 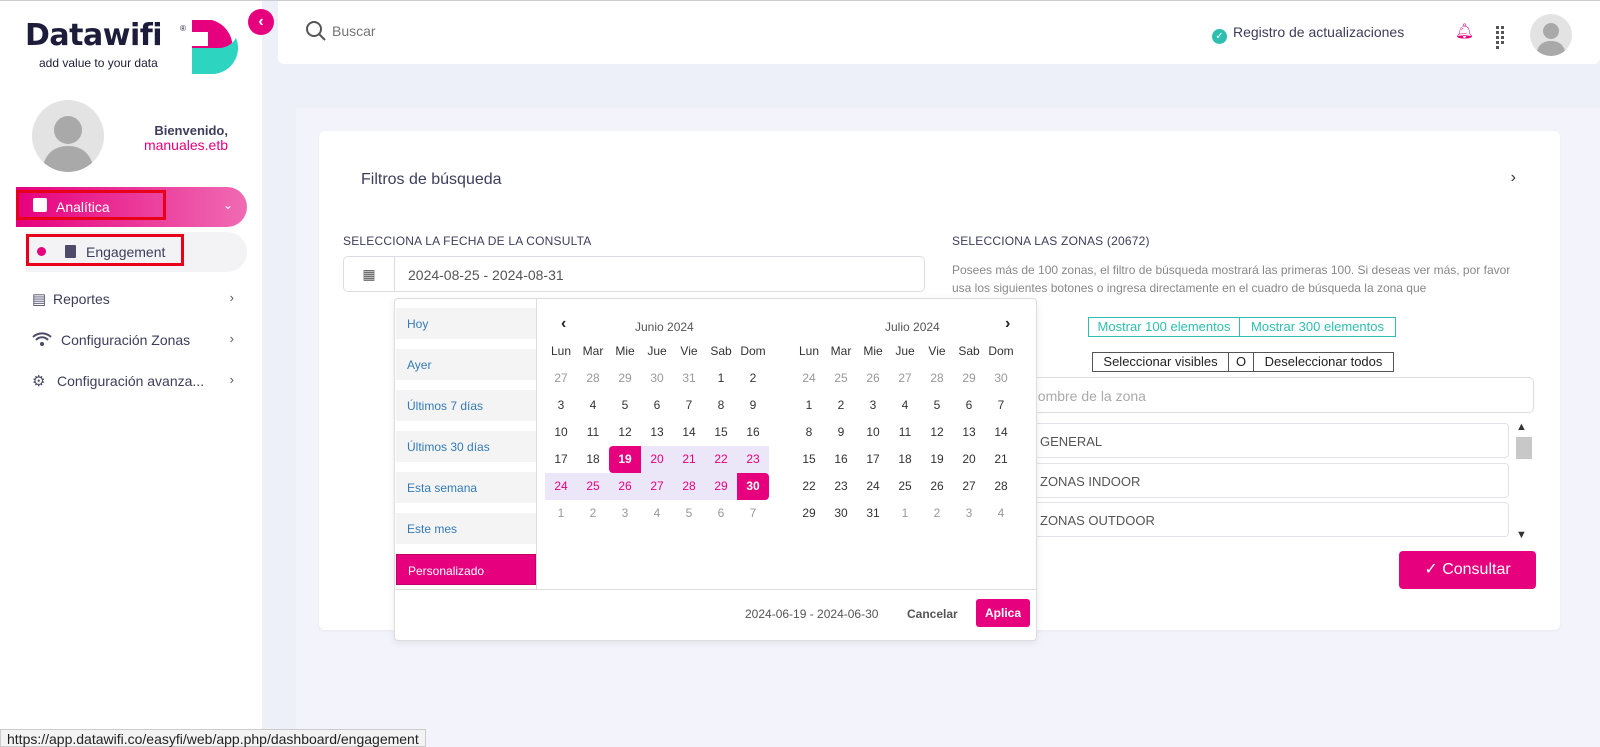 I want to click on zone-option-outdoor: ZONAS OUTDOOR, so click(x=1264, y=519).